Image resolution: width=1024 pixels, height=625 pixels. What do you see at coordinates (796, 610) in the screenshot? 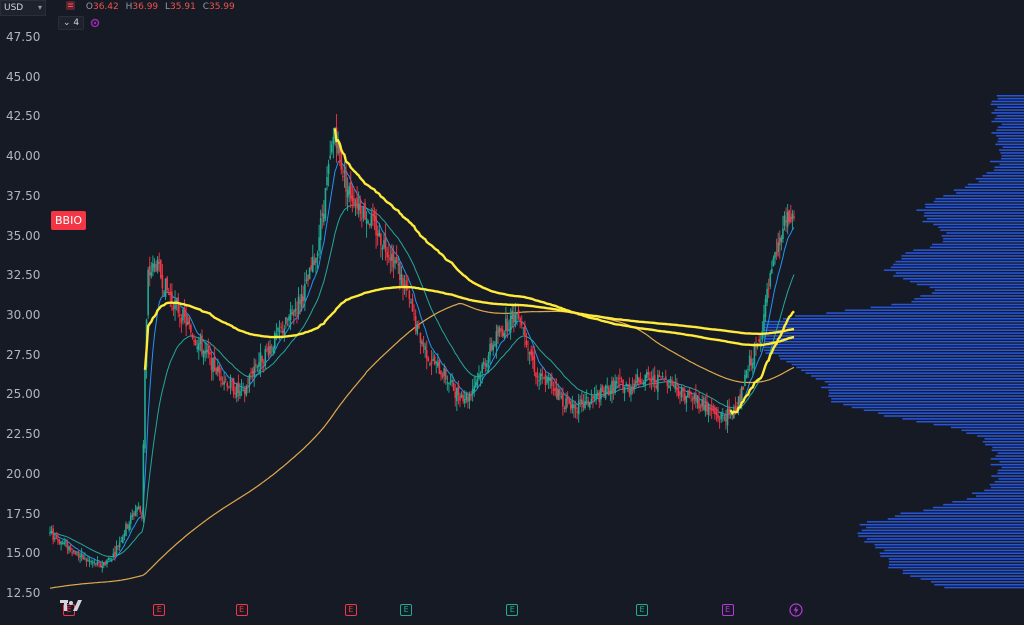
I see `lightning-icon` at bounding box center [796, 610].